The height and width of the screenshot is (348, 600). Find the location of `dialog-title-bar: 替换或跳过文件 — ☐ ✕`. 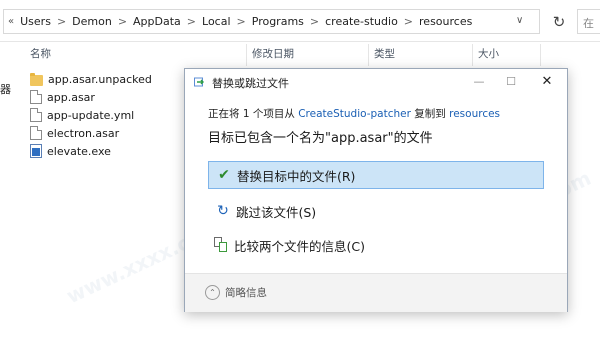

dialog-title-bar: 替换或跳过文件 — ☐ ✕ is located at coordinates (376, 82).